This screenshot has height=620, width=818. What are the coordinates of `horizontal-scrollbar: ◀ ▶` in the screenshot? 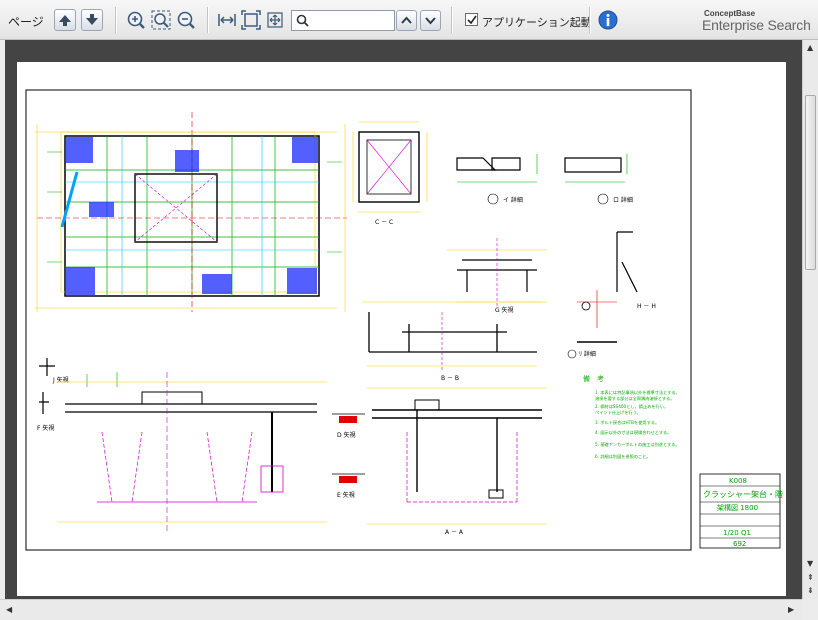 It's located at (401, 609).